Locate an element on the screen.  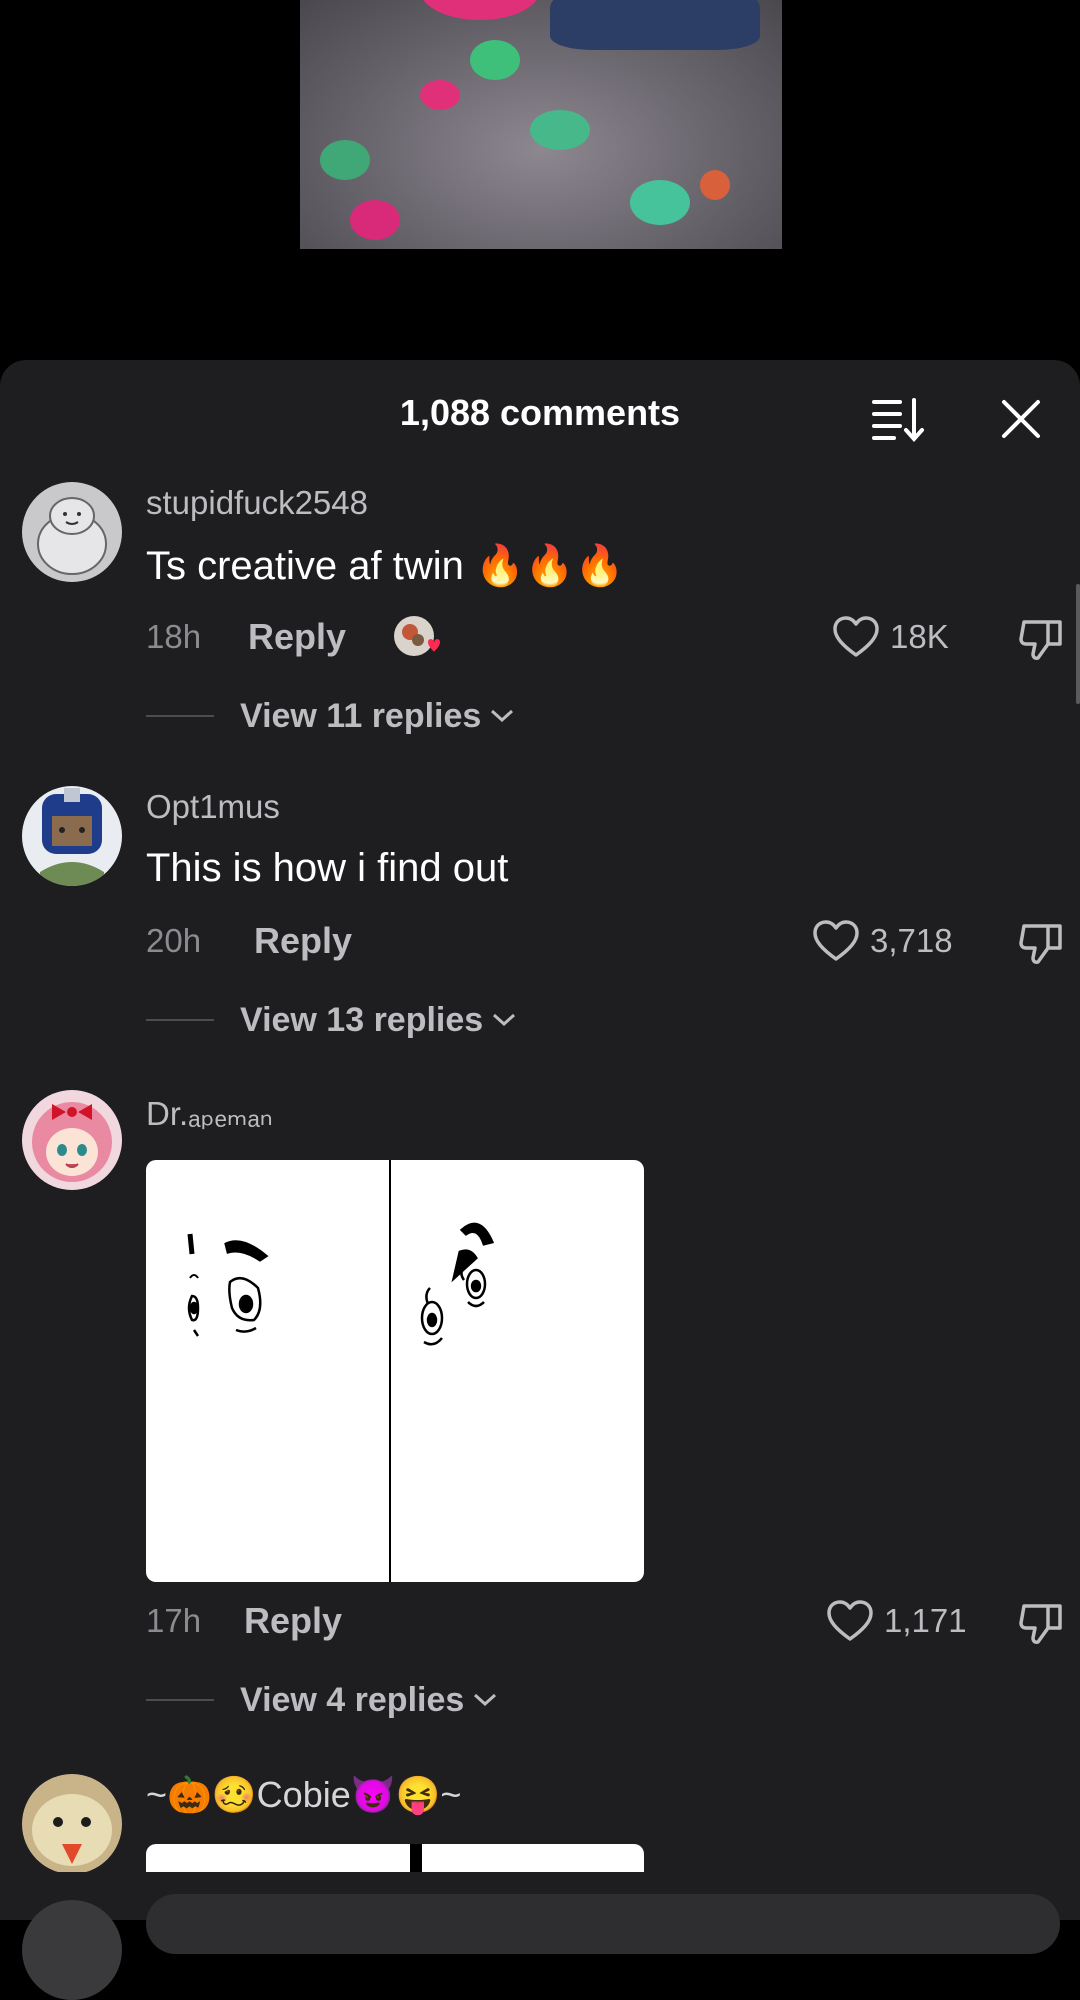
view-replies-label: View 4 replies is located at coordinates (352, 1699).